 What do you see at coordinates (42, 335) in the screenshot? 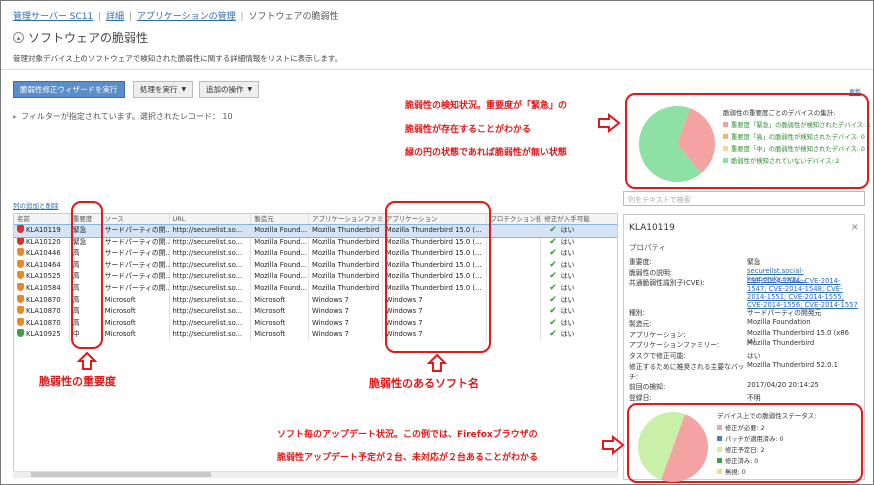
I see `table-cell: KLA10925` at bounding box center [42, 335].